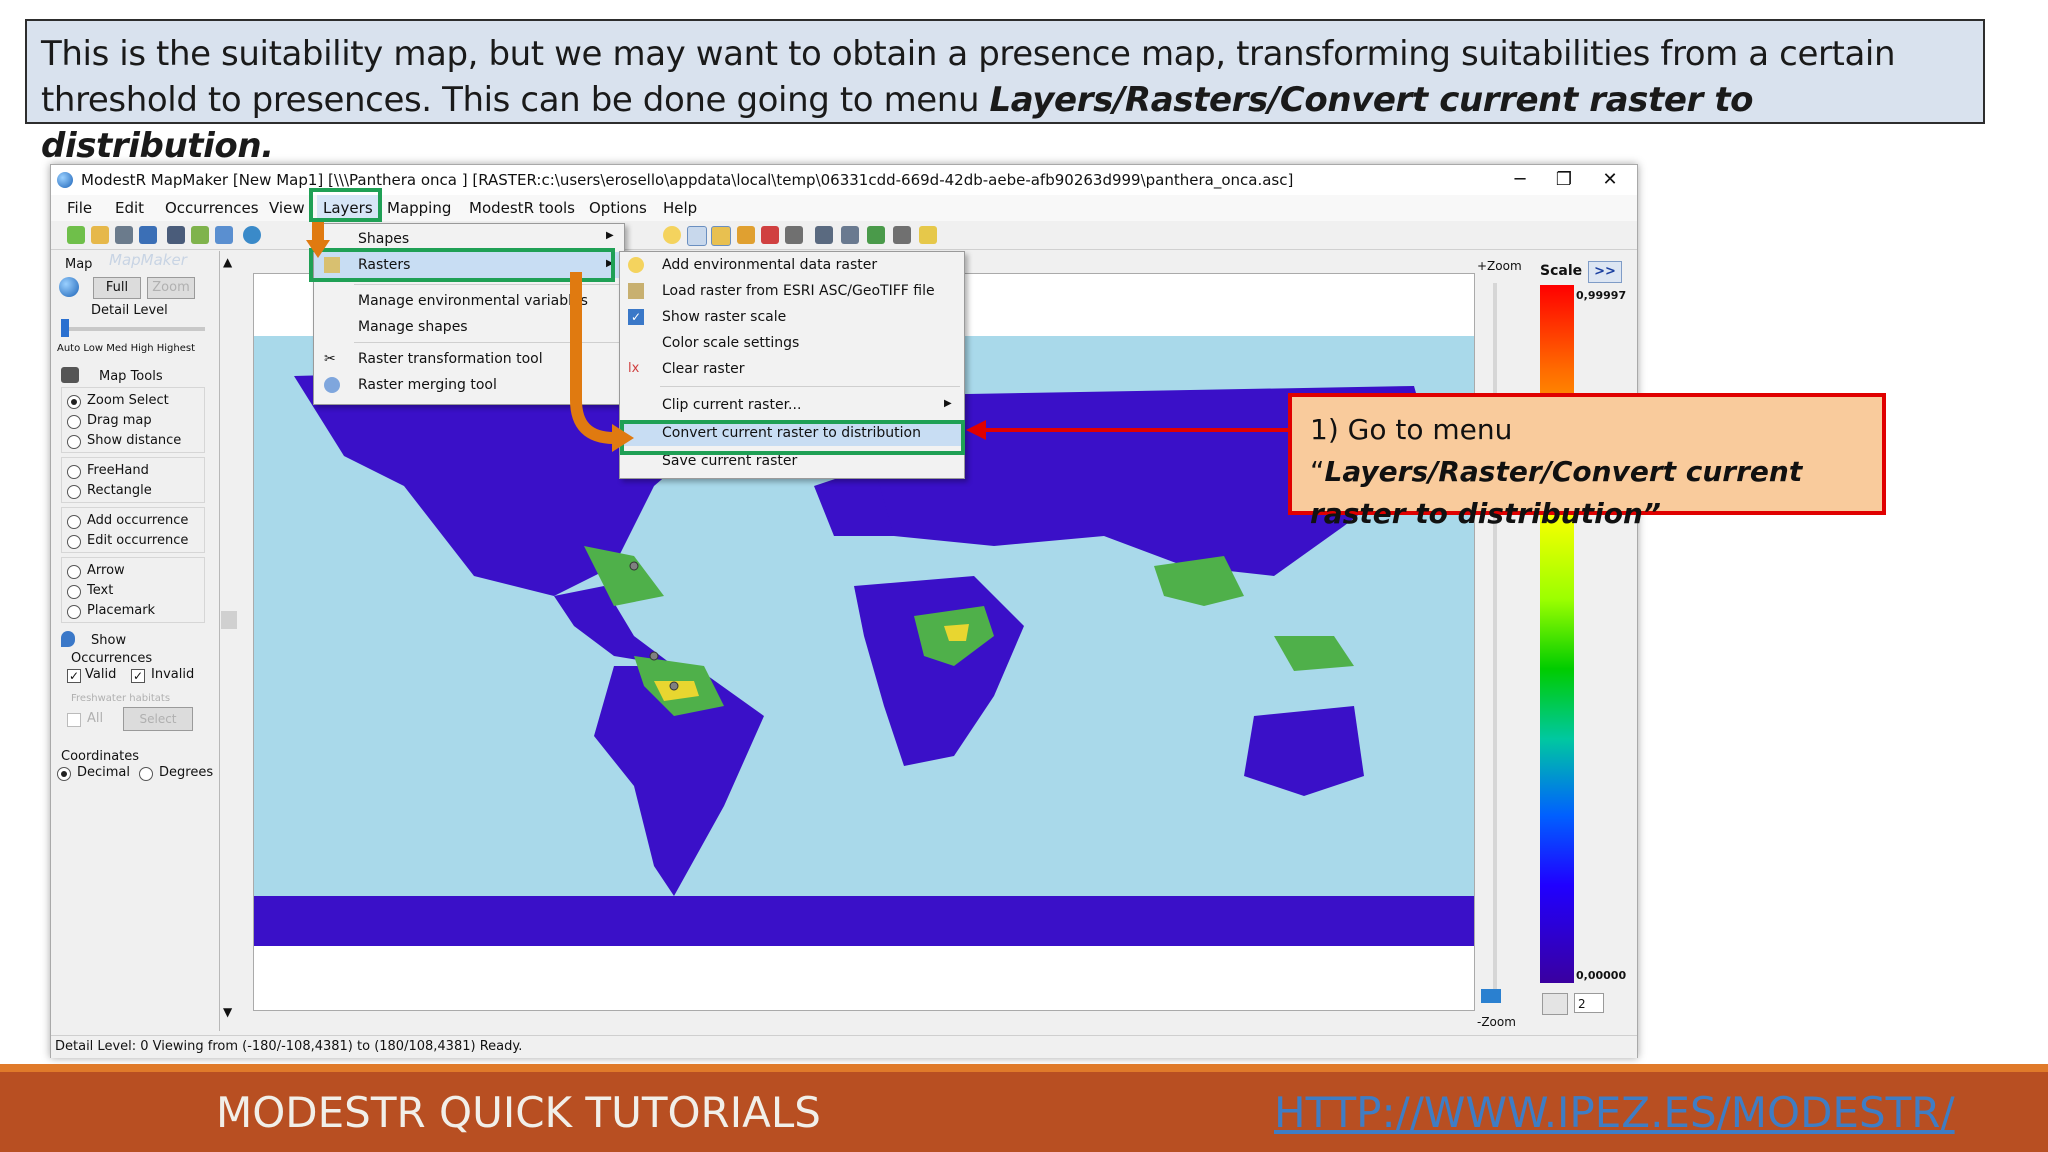 This screenshot has height=1152, width=2048. What do you see at coordinates (1564, 180) in the screenshot?
I see `restore-button: ❐` at bounding box center [1564, 180].